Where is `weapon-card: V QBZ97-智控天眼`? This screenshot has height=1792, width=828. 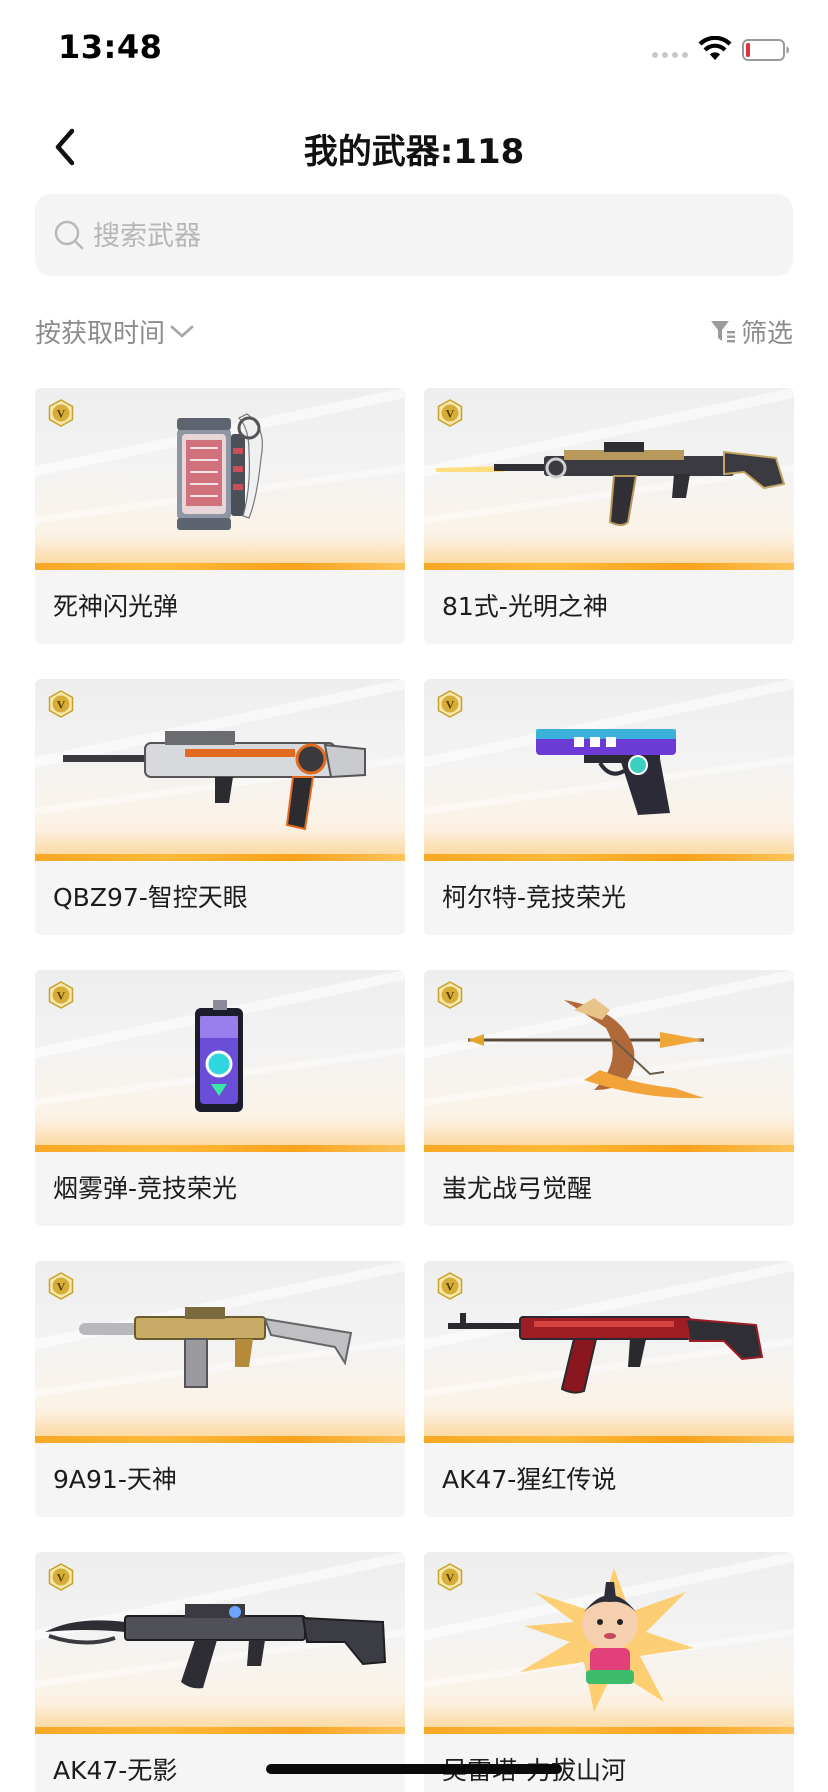 weapon-card: V QBZ97-智控天眼 is located at coordinates (220, 807).